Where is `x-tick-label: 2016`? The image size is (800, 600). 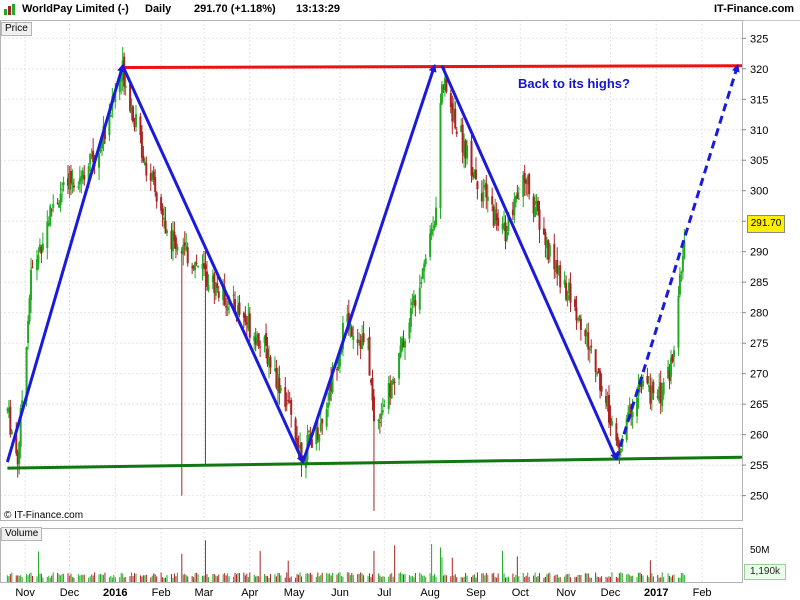 x-tick-label: 2016 is located at coordinates (115, 593).